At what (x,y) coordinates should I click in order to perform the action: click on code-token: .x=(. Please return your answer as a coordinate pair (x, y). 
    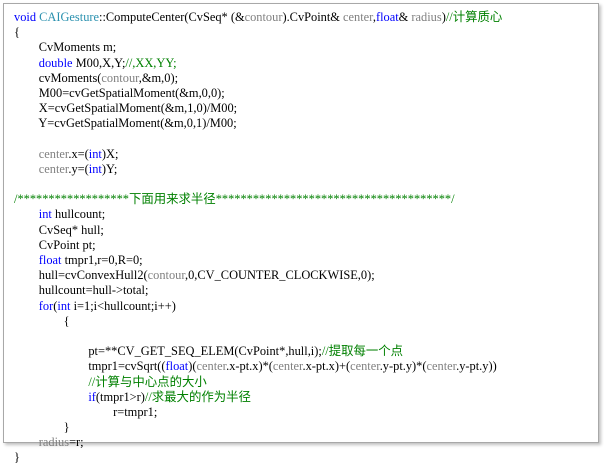
    Looking at the image, I should click on (78, 153).